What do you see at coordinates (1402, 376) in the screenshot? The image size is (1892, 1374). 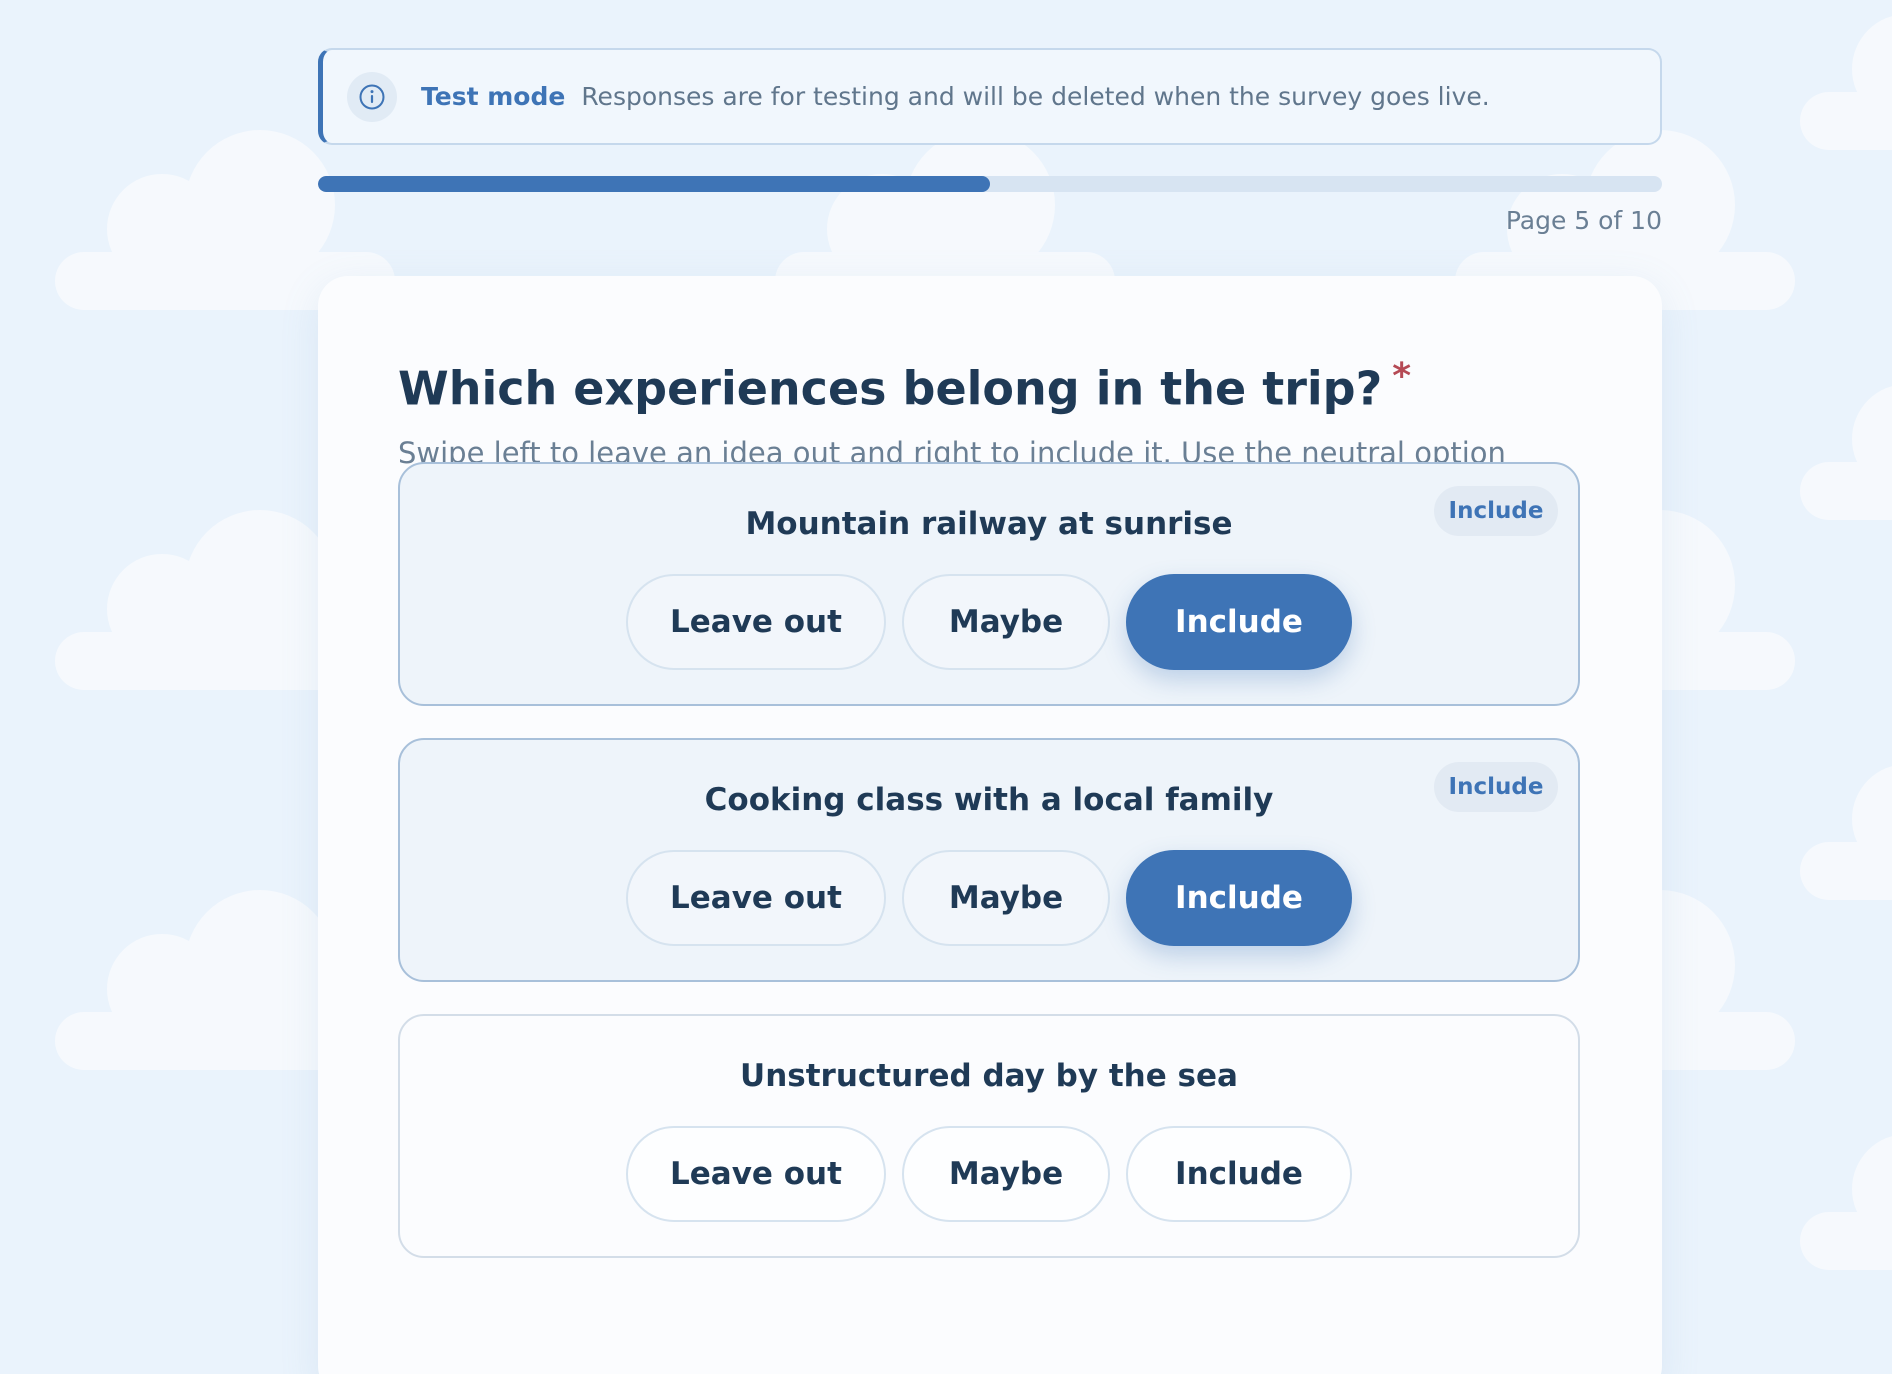 I see `required-marker: *` at bounding box center [1402, 376].